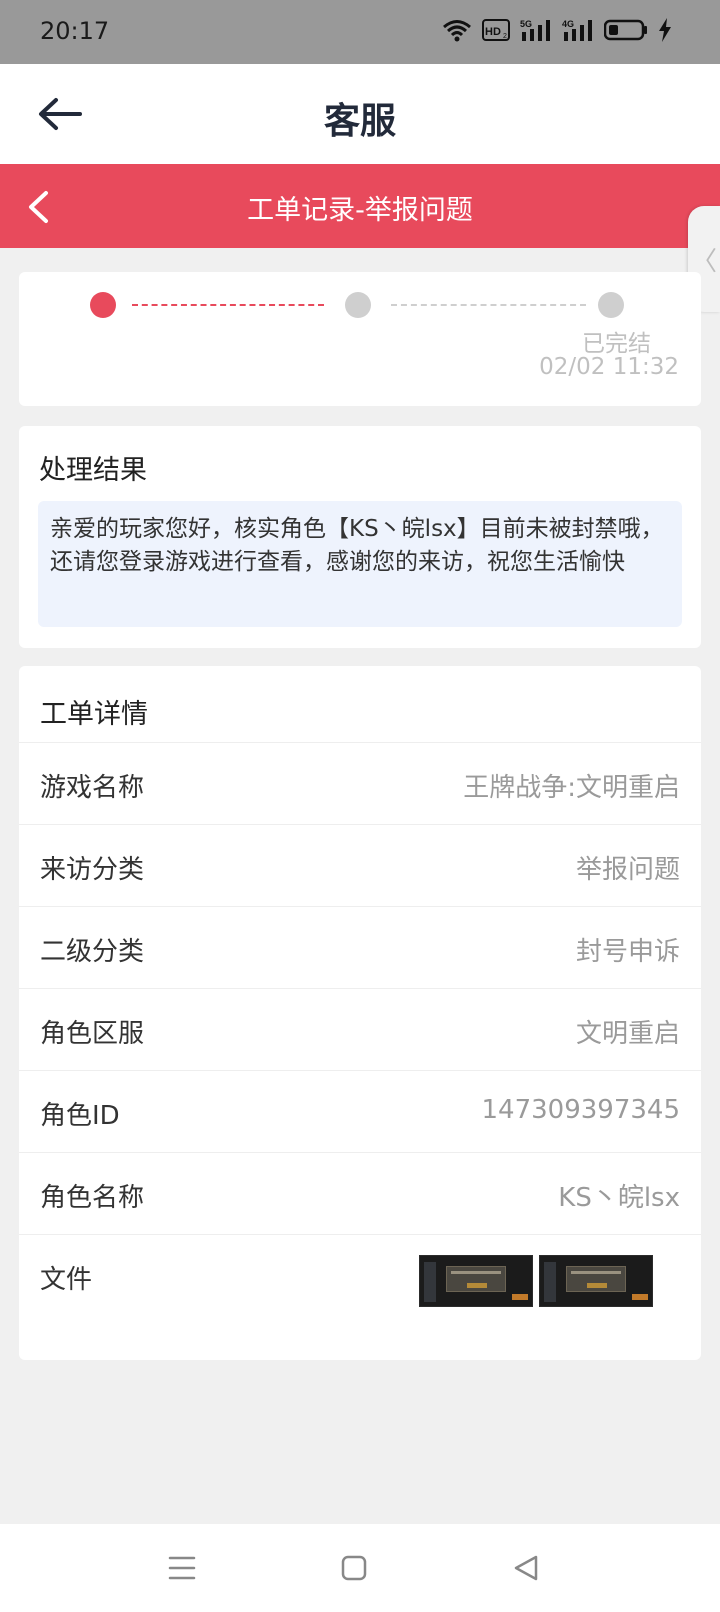 The height and width of the screenshot is (1612, 720). What do you see at coordinates (457, 30) in the screenshot?
I see `wifi-icon` at bounding box center [457, 30].